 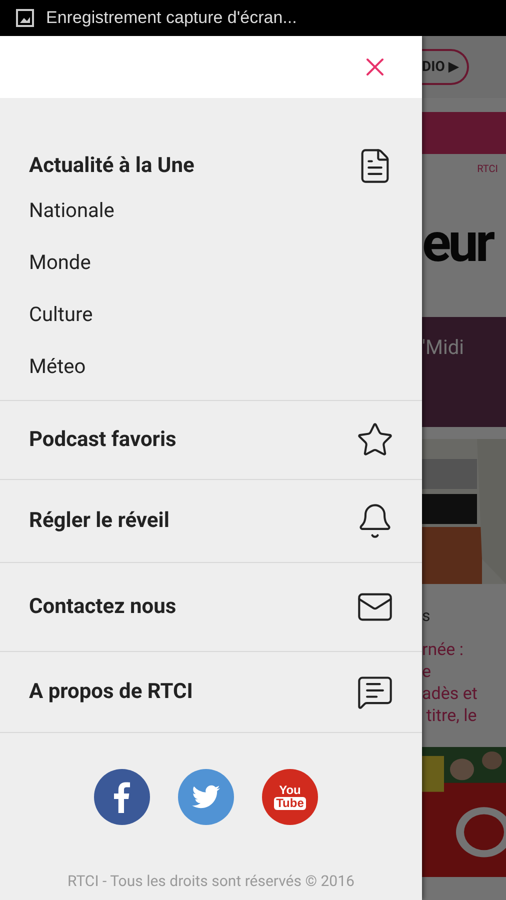 What do you see at coordinates (443, 650) in the screenshot?
I see `article-text: rnée :` at bounding box center [443, 650].